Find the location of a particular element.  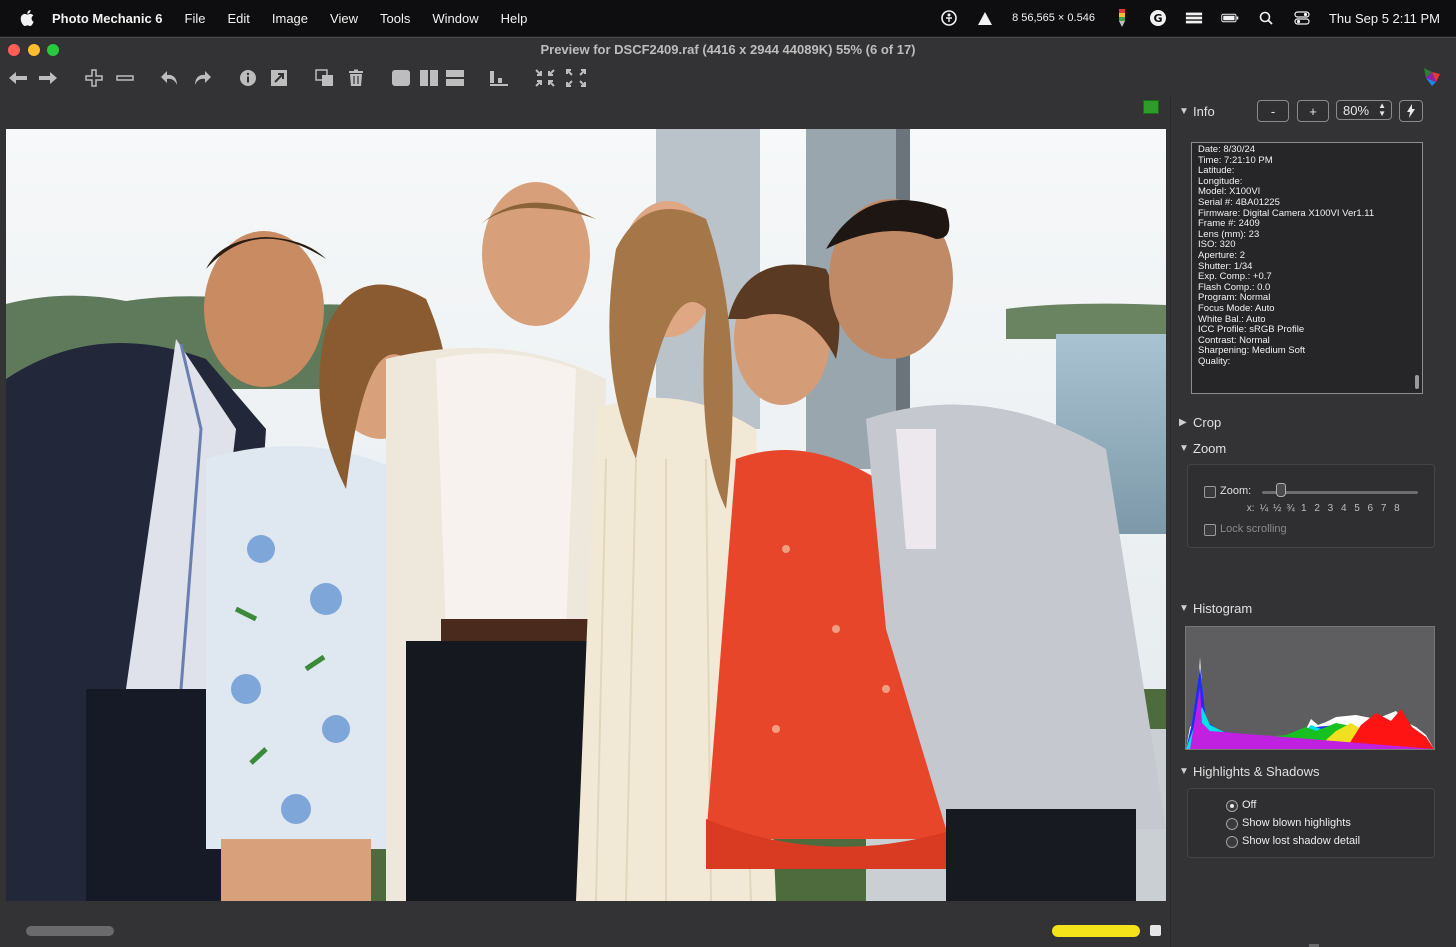

coordinates-readout: 8 56,565 × 0.546 is located at coordinates (1053, 18).